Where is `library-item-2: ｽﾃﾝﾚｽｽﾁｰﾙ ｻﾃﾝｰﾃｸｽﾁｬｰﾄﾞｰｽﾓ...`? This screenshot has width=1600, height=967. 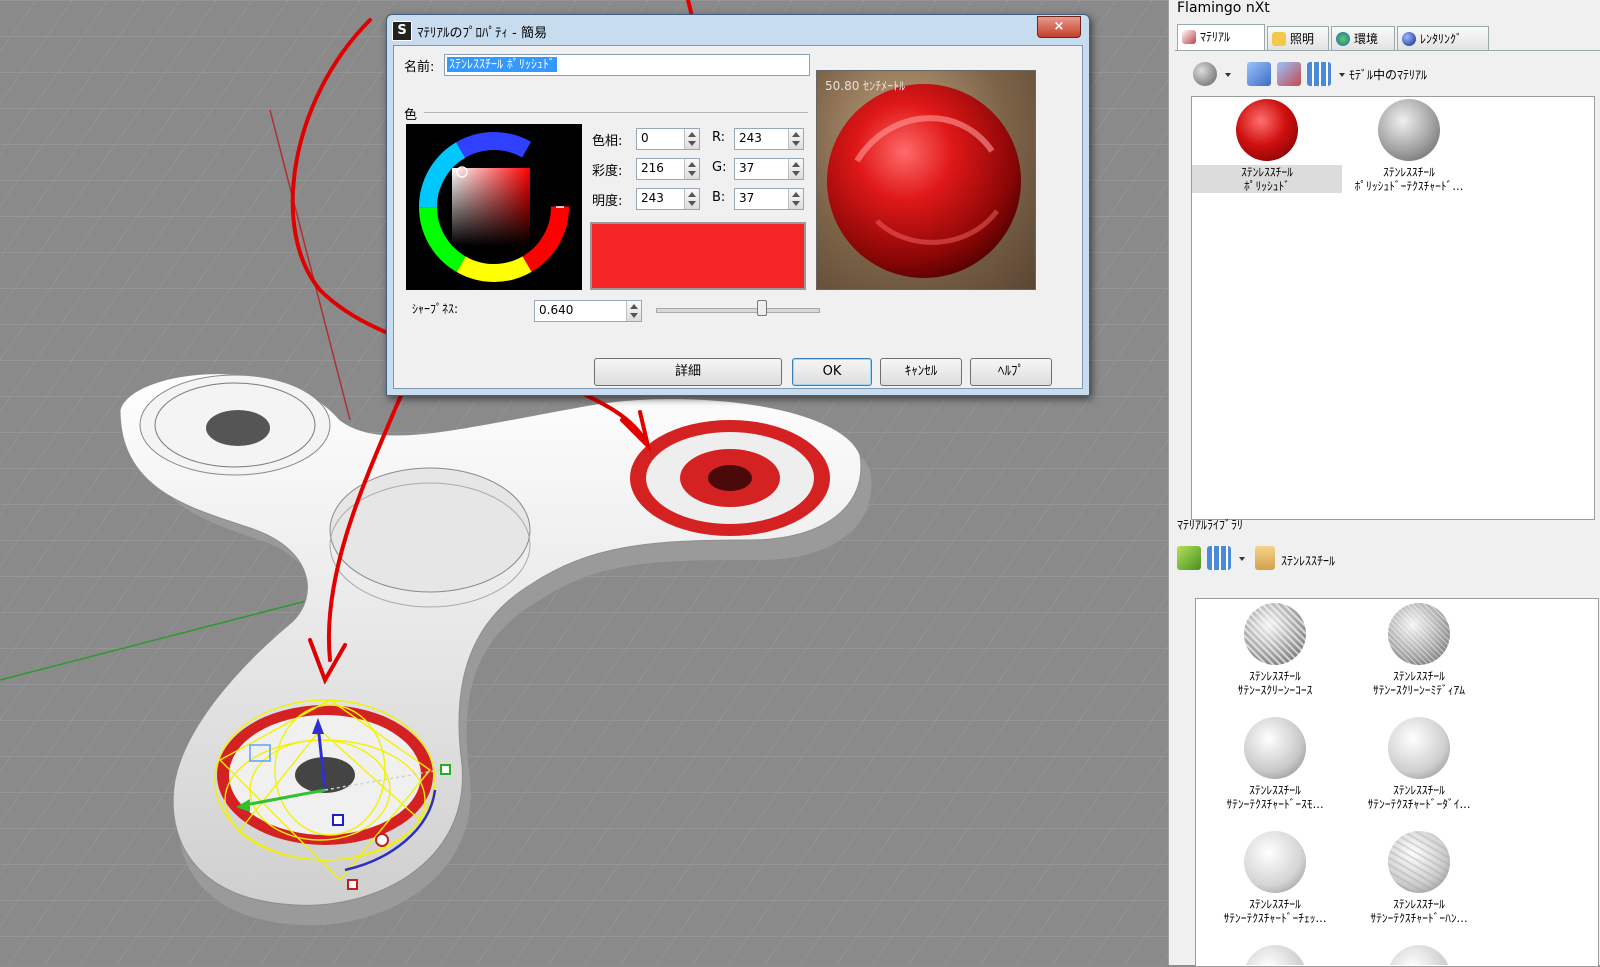 library-item-2: ｽﾃﾝﾚｽｽﾁｰﾙ ｻﾃﾝｰﾃｸｽﾁｬｰﾄﾞｰｽﾓ... is located at coordinates (1275, 797).